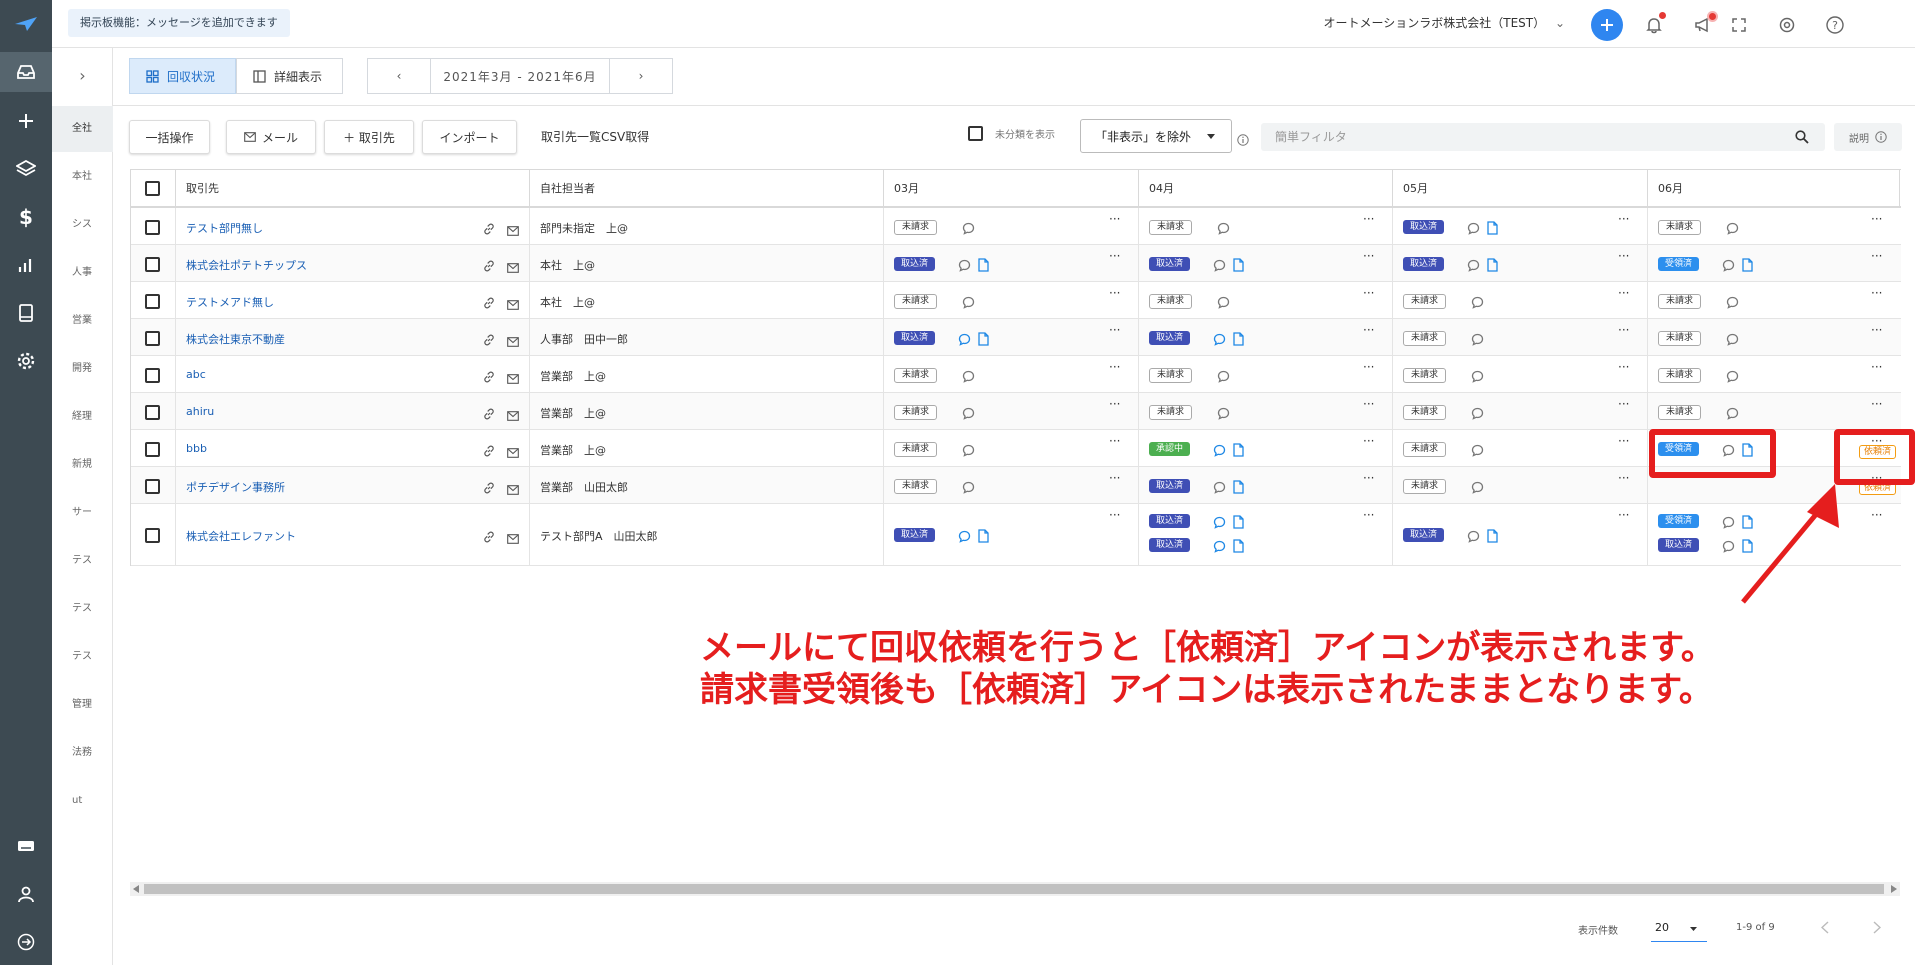 Image resolution: width=1915 pixels, height=965 pixels. I want to click on inbox-icon, so click(26, 72).